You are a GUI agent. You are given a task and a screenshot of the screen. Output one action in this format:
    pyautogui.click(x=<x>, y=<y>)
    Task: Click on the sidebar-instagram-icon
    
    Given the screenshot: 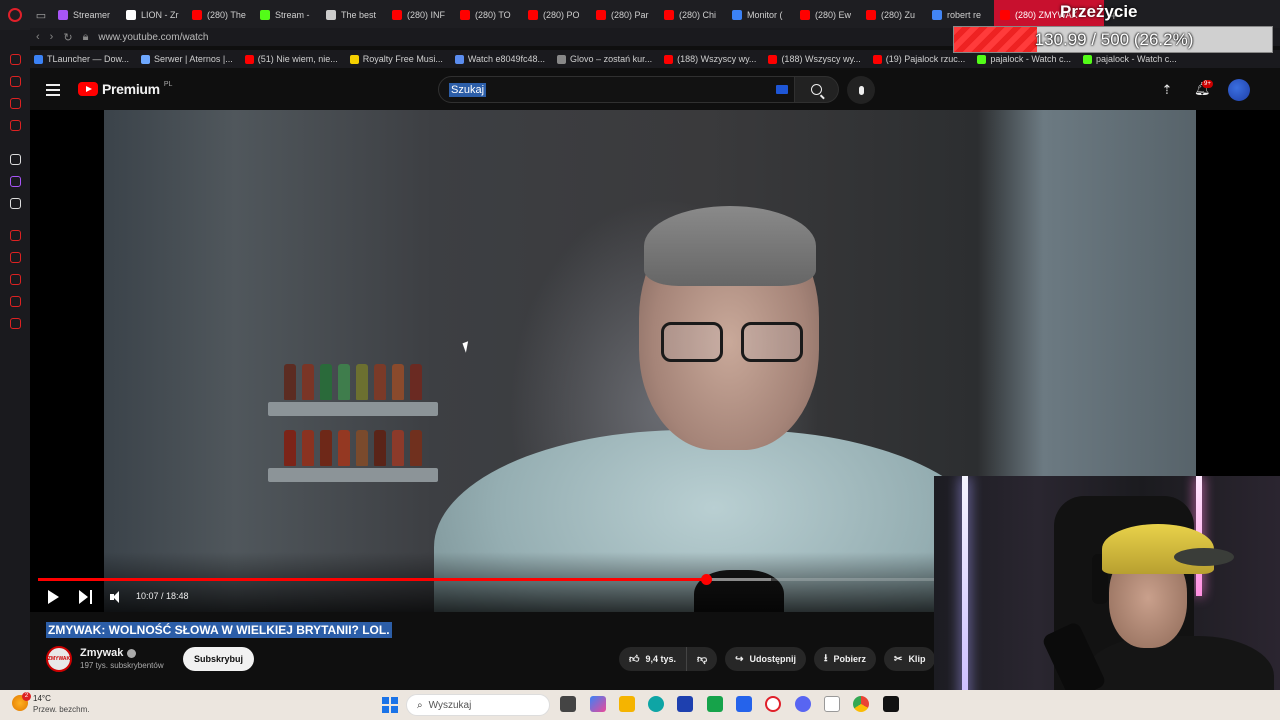 What is the action you would take?
    pyautogui.click(x=15, y=125)
    